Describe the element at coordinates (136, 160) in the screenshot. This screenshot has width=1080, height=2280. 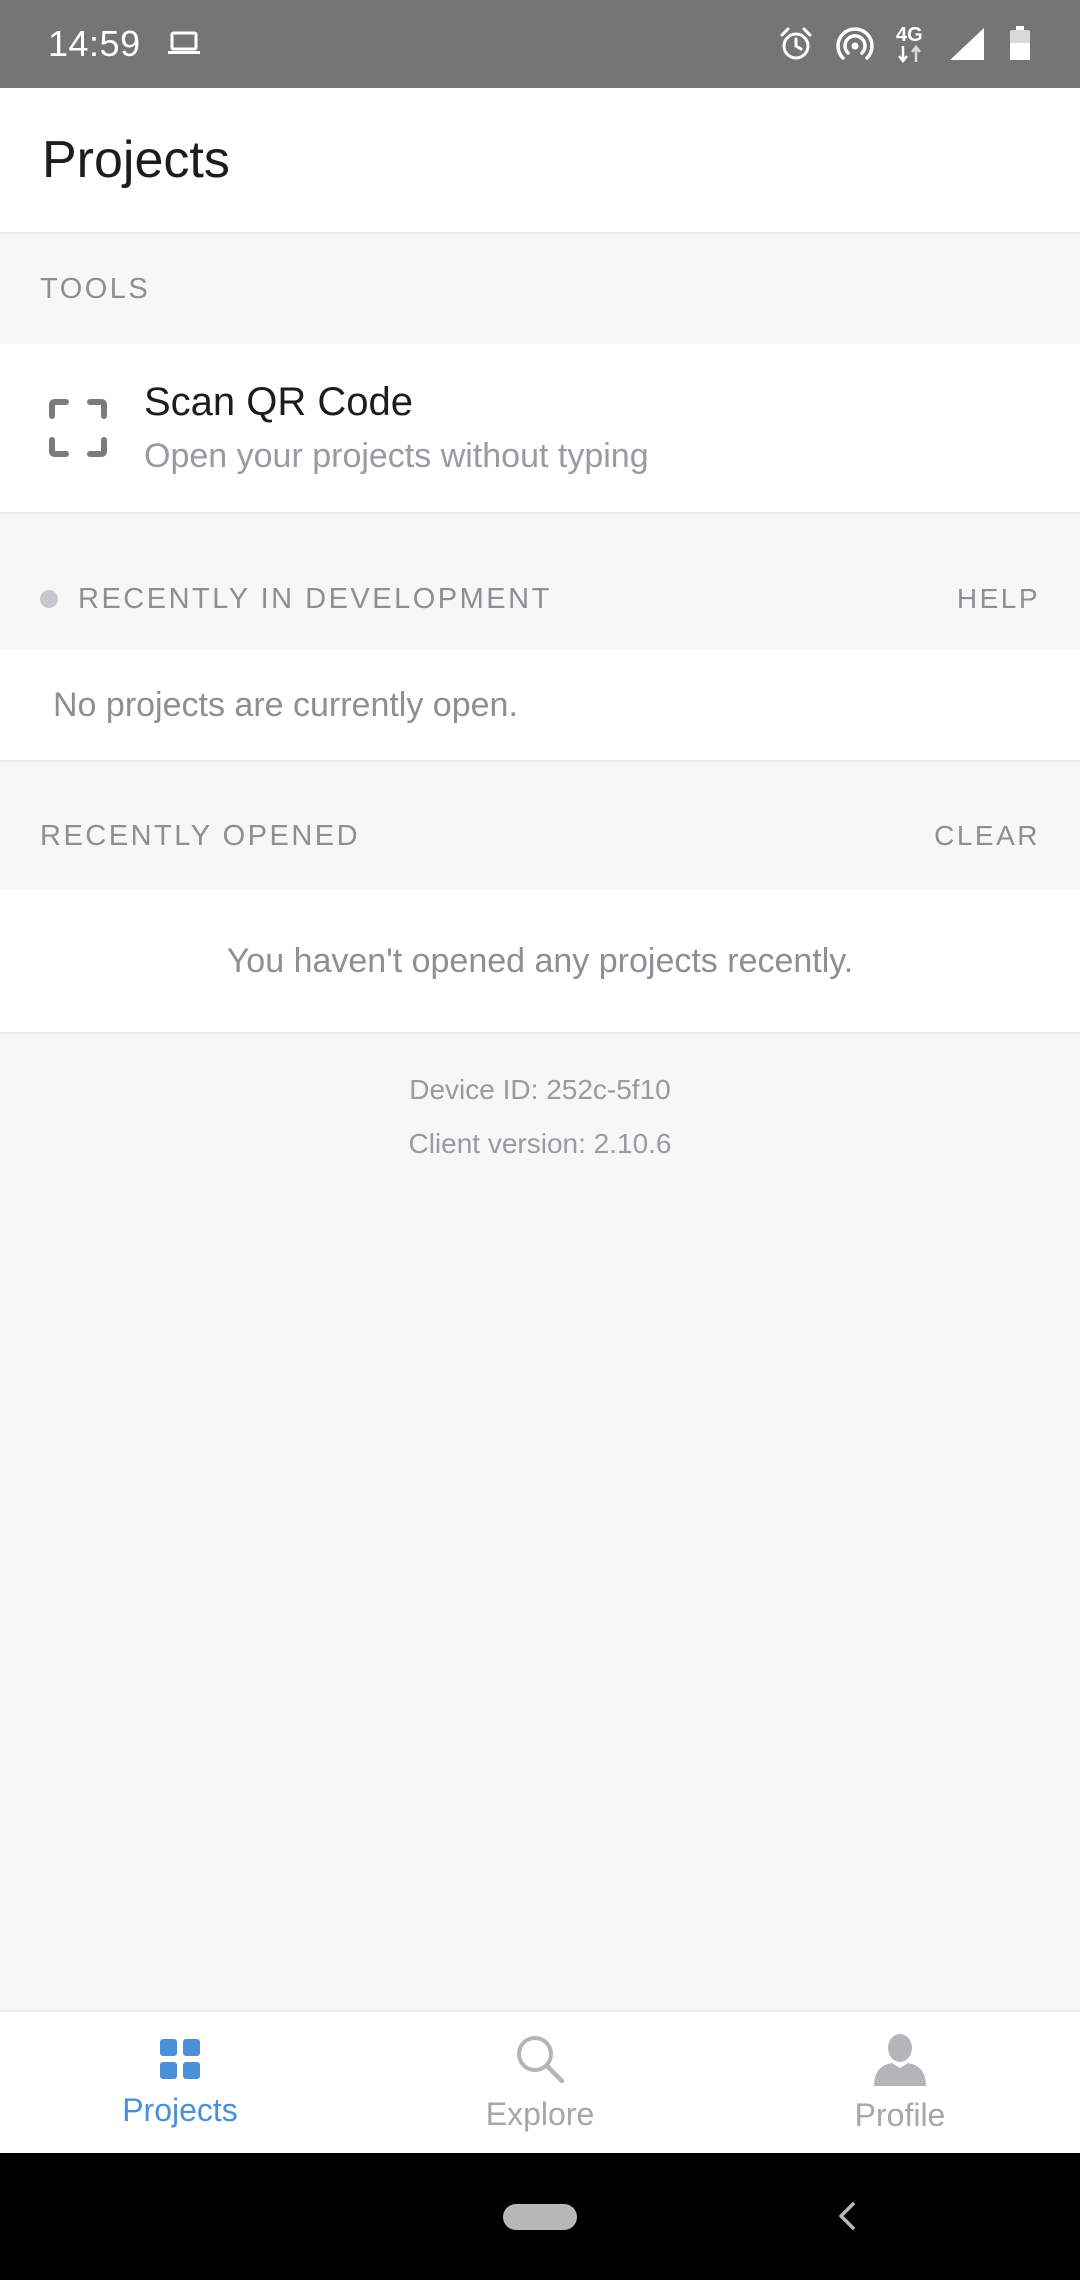
I see `page-title: Projects` at that location.